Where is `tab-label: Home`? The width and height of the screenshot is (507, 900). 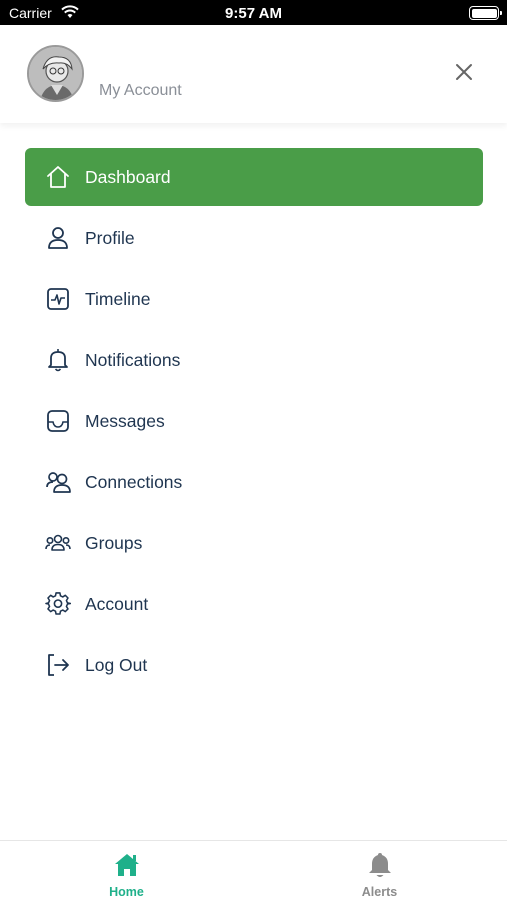 tab-label: Home is located at coordinates (126, 892).